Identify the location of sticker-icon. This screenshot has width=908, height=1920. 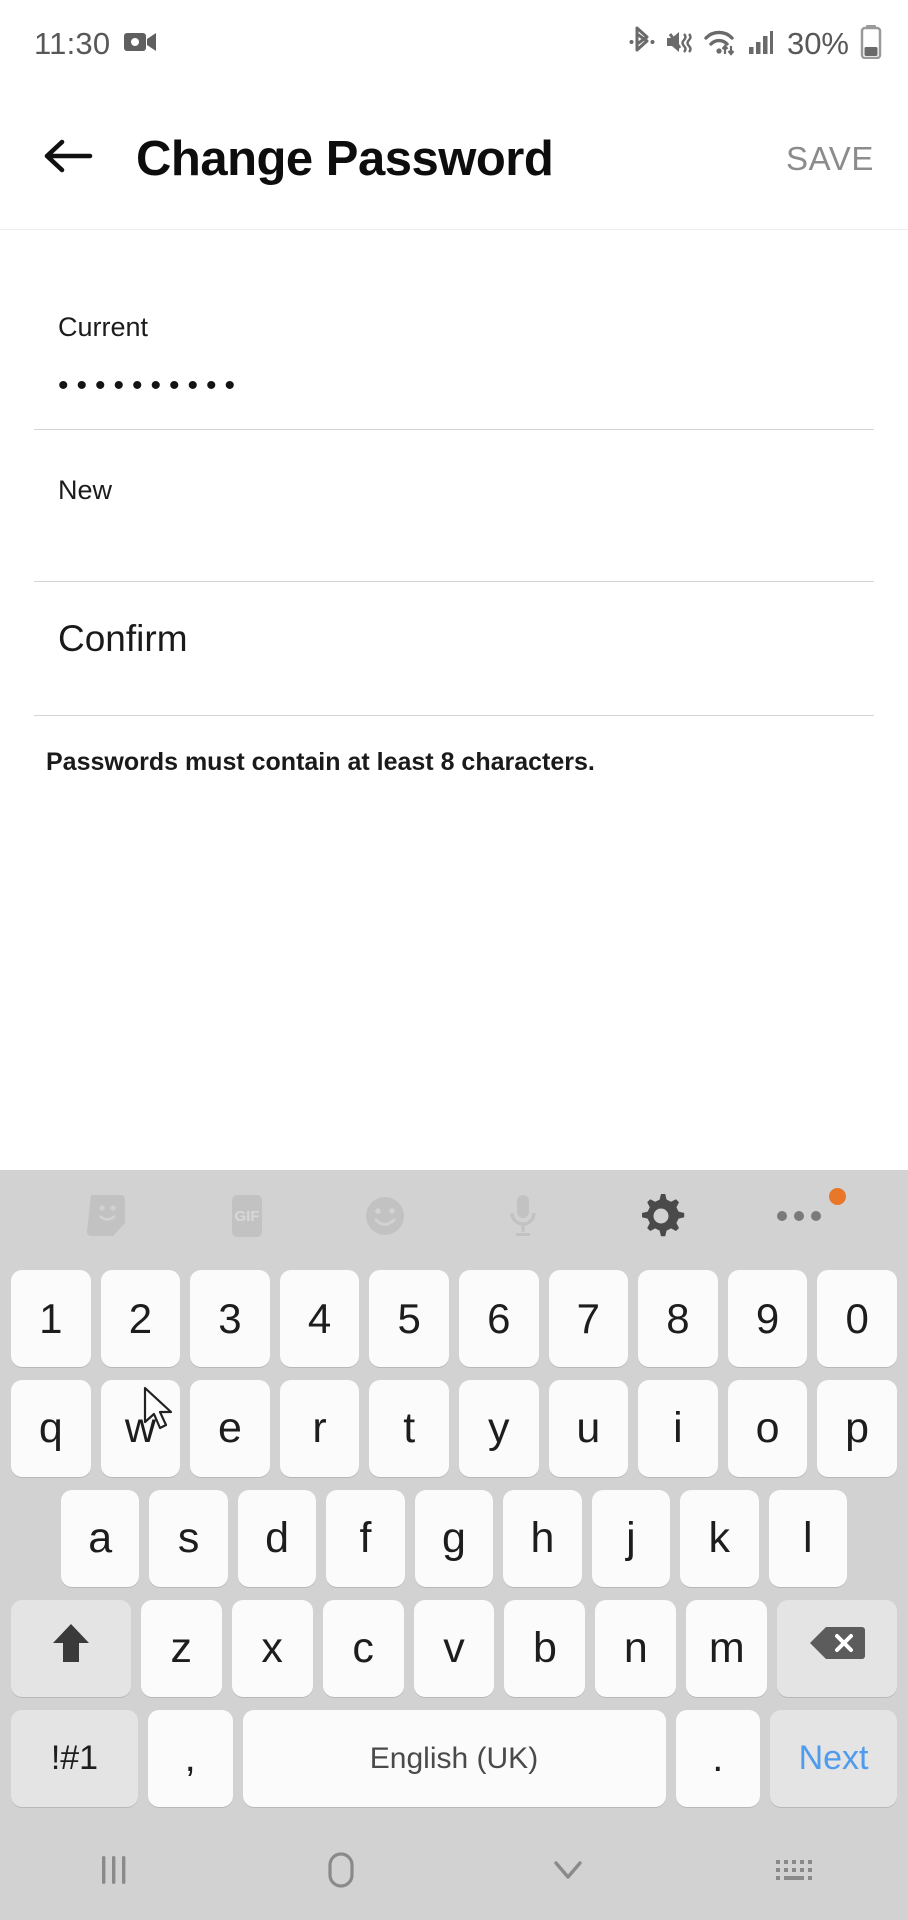
(109, 1218).